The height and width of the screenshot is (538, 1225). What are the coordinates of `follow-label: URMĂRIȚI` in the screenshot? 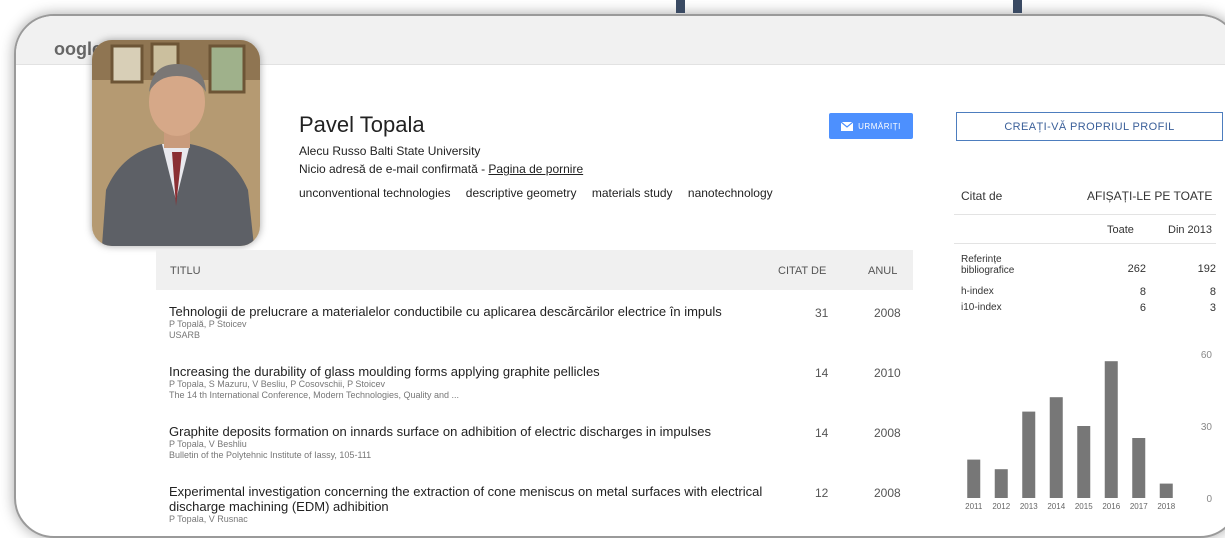 It's located at (879, 126).